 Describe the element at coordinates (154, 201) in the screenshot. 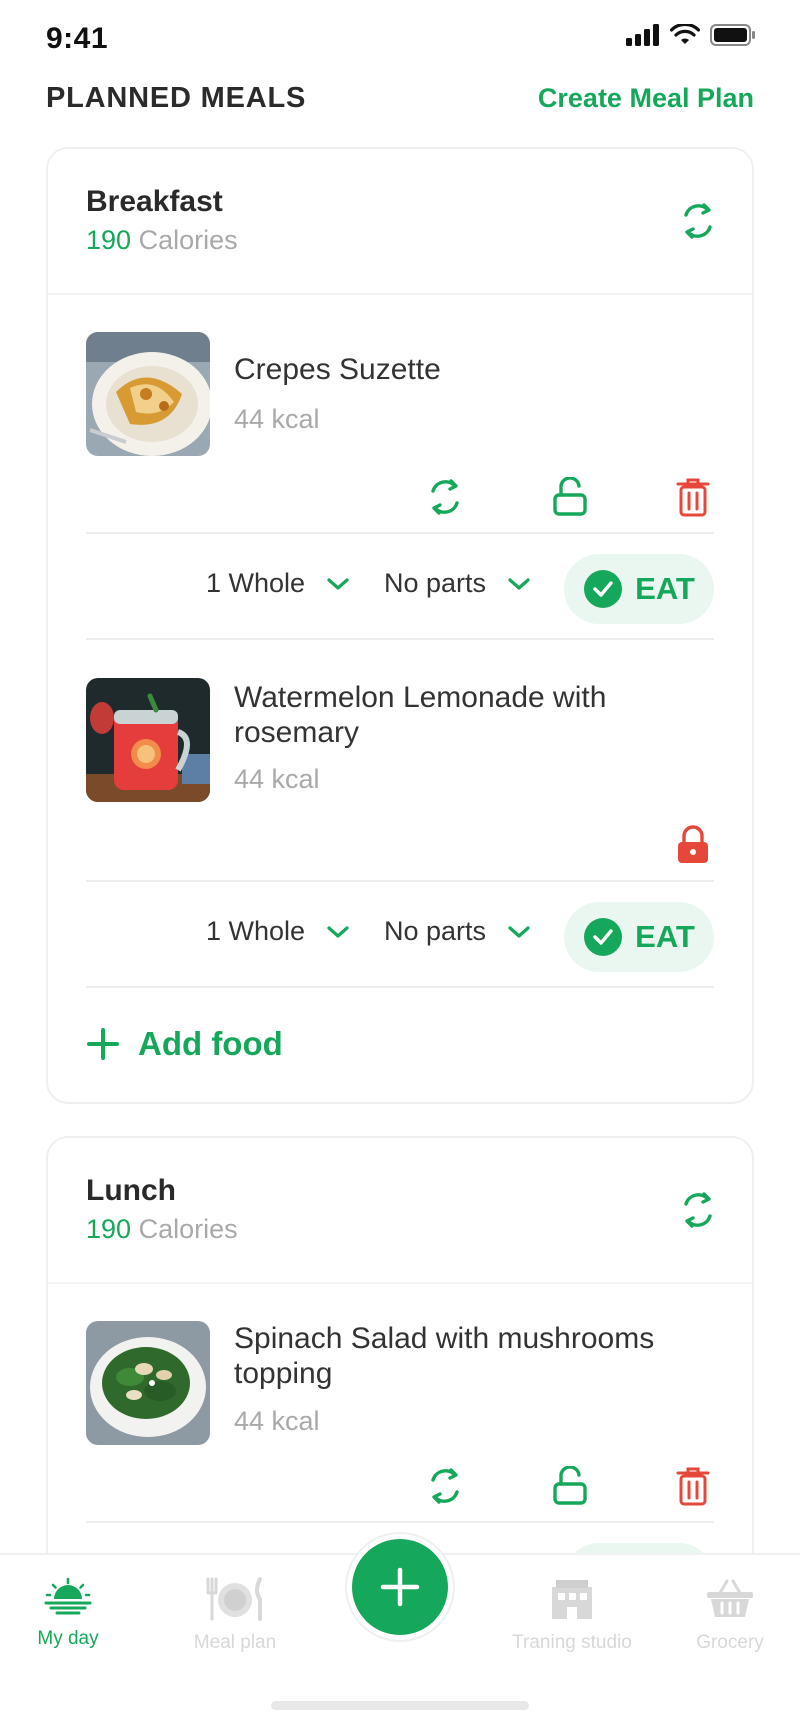

I see `meal-name: Breakfast` at that location.